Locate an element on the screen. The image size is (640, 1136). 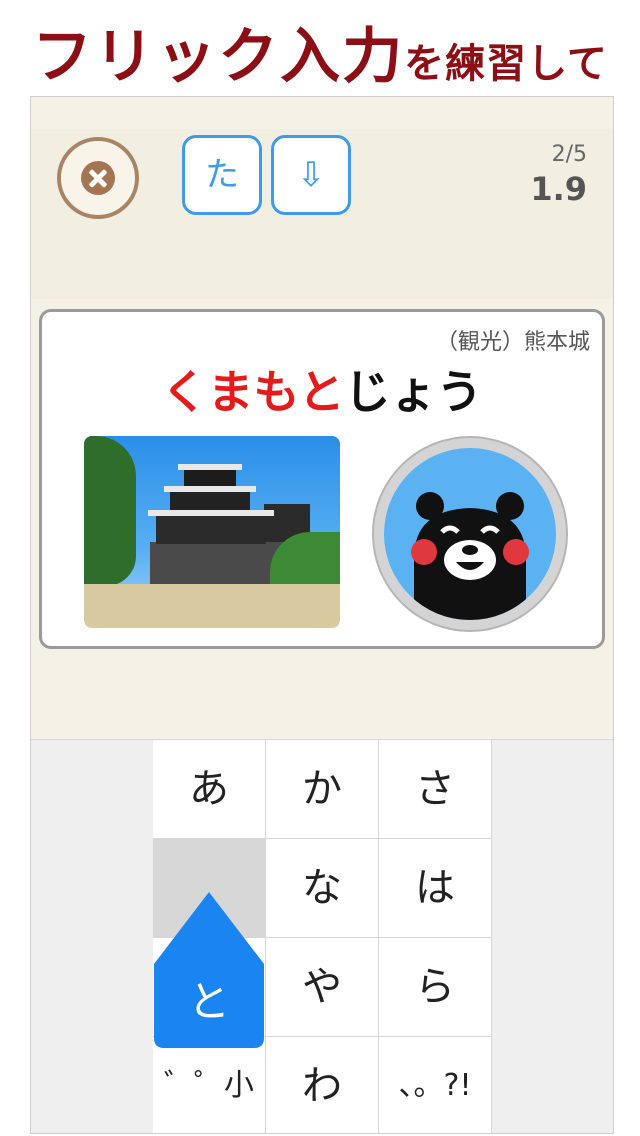
banner-title-small: を練習して is located at coordinates (506, 64).